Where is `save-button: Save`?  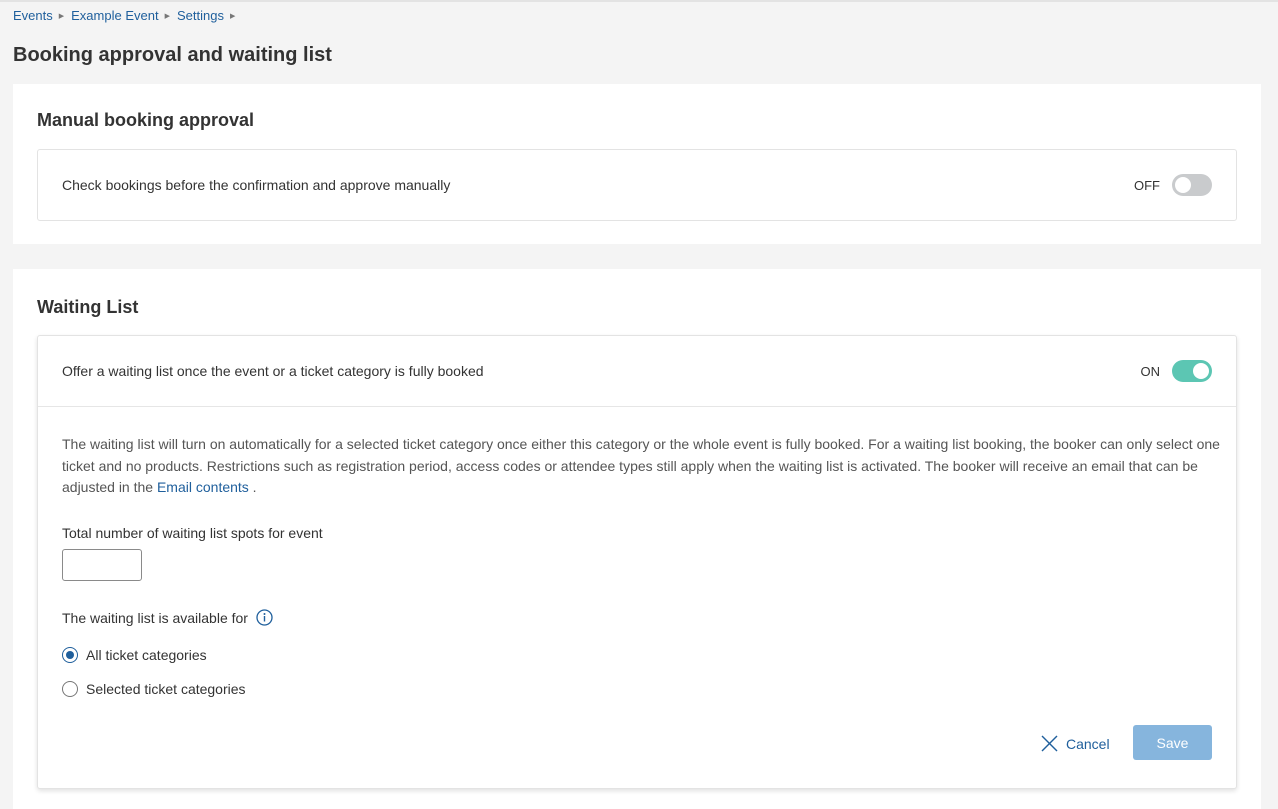
save-button: Save is located at coordinates (1172, 742).